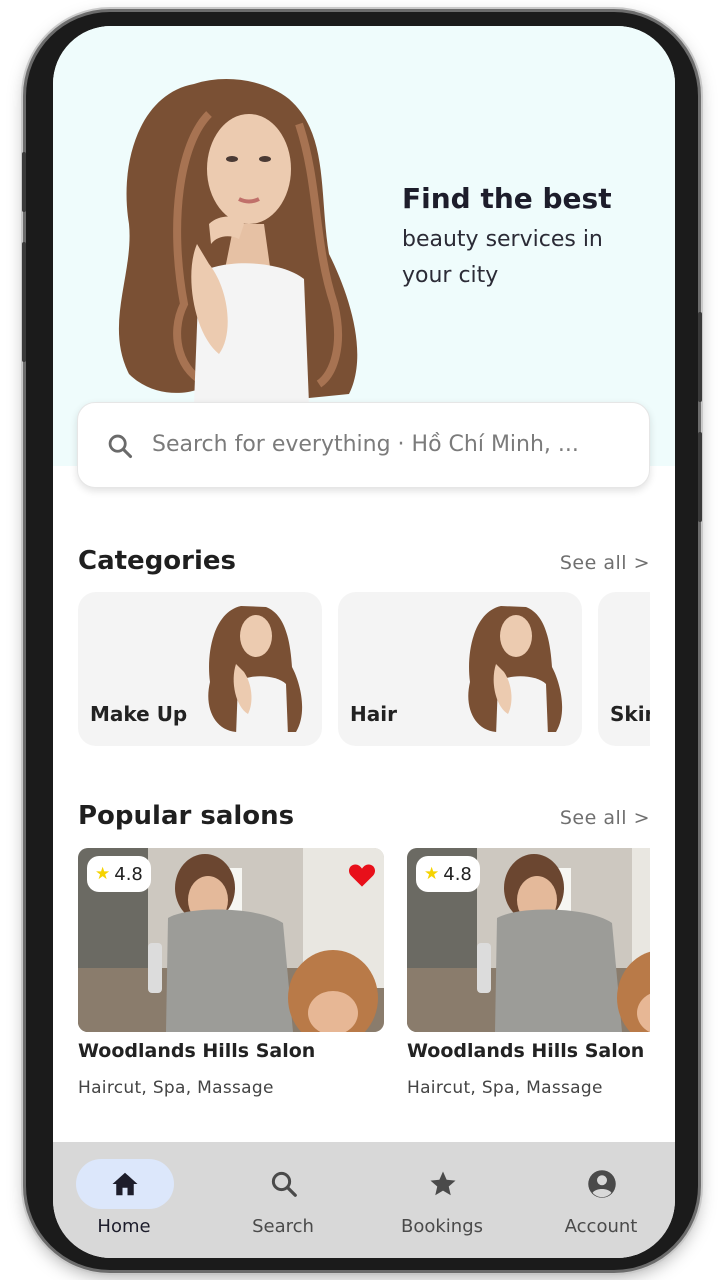 This screenshot has width=720, height=1280. What do you see at coordinates (139, 714) in the screenshot?
I see `category-label: Make Up` at bounding box center [139, 714].